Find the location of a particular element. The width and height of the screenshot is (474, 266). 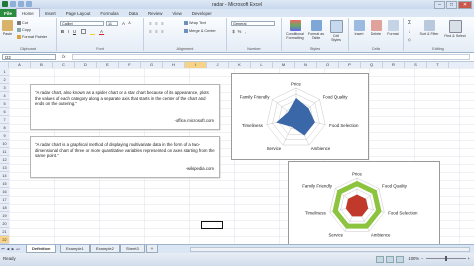

font-name-select: Calibri is located at coordinates (82, 23).